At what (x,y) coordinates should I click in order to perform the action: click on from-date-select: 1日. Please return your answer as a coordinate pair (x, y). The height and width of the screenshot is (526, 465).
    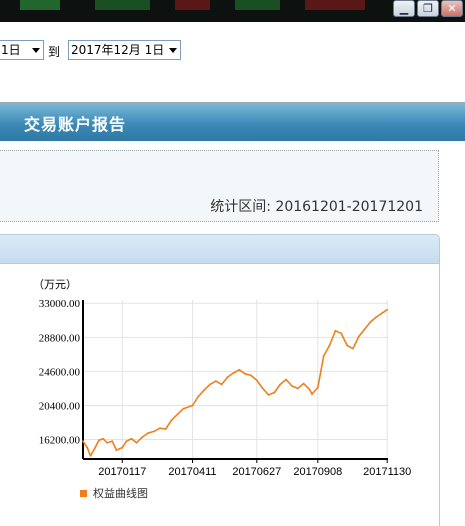
    Looking at the image, I should click on (22, 50).